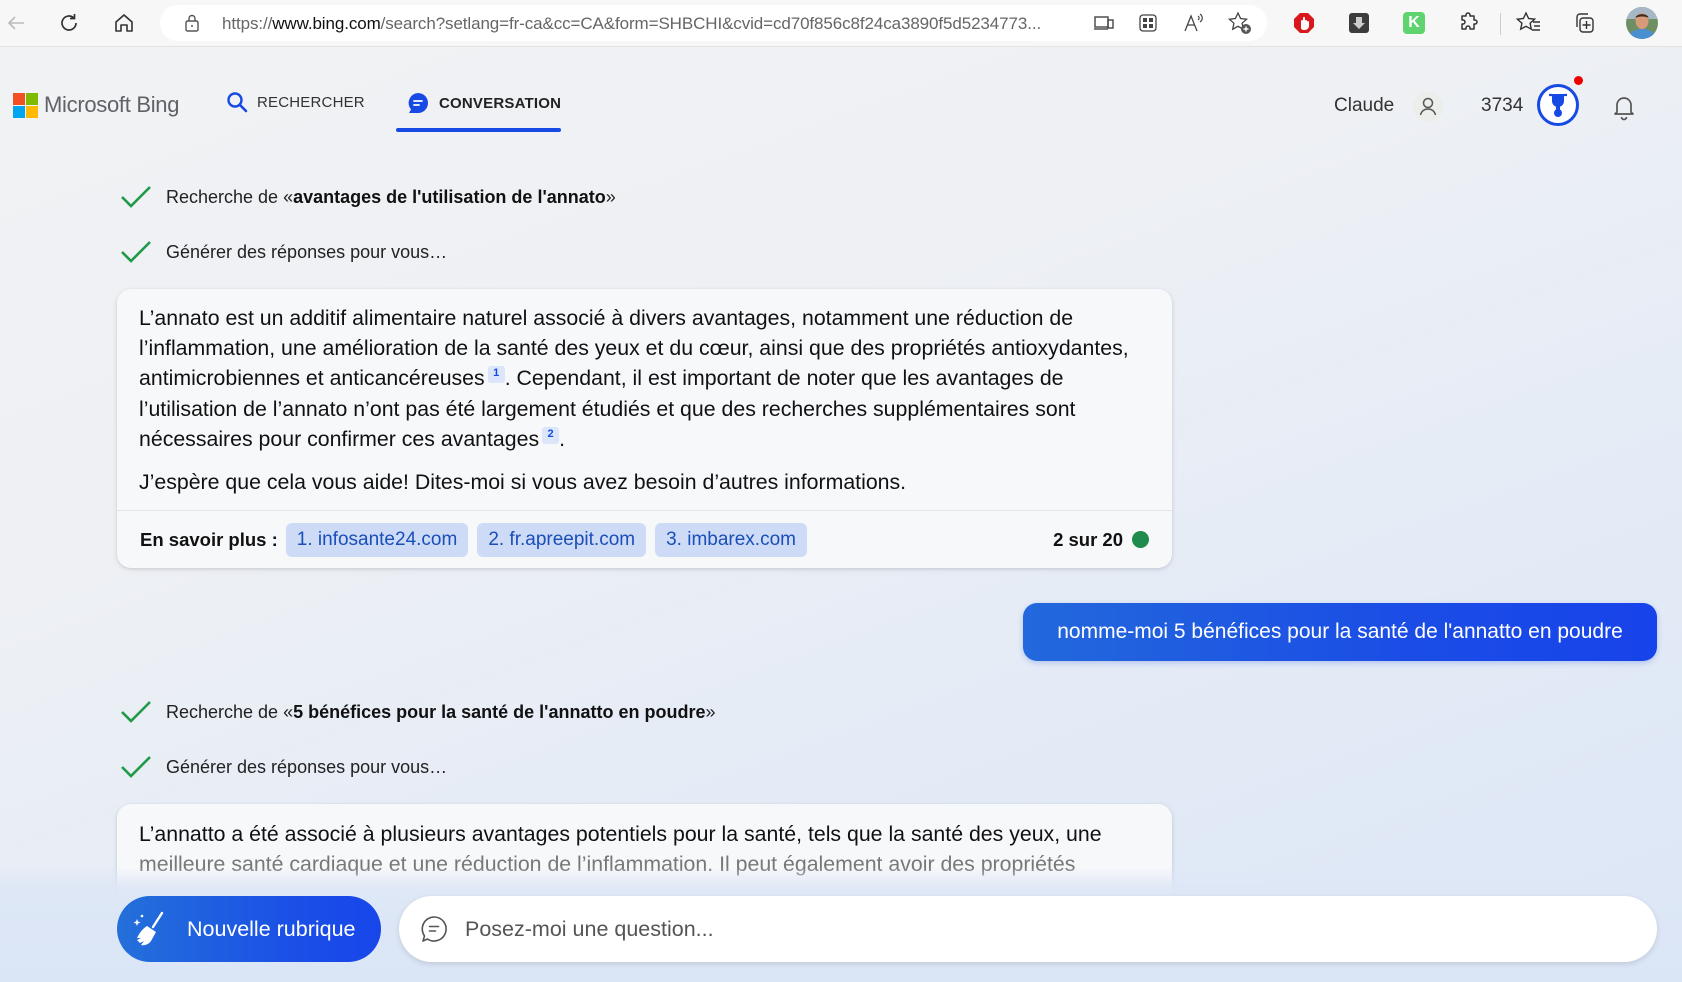 This screenshot has width=1682, height=982. Describe the element at coordinates (1529, 23) in the screenshot. I see `favorites-icon` at that location.